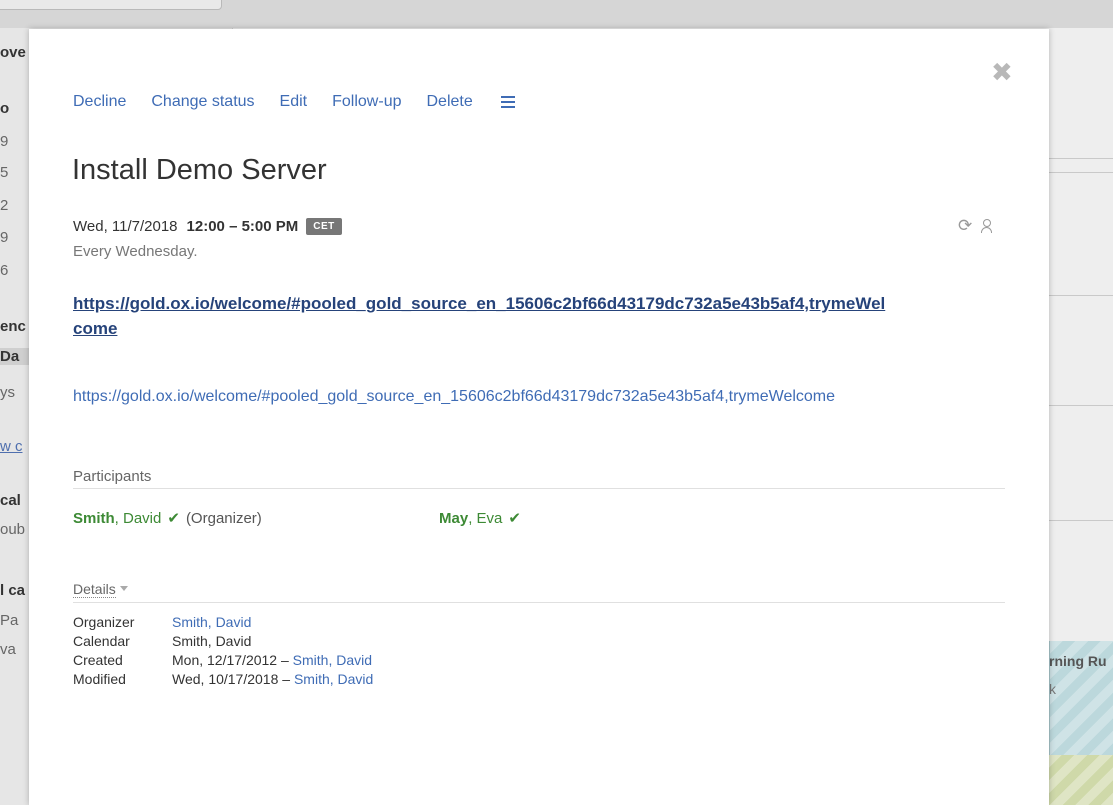 The height and width of the screenshot is (805, 1113). Describe the element at coordinates (99, 102) in the screenshot. I see `decline-button: Decline` at that location.